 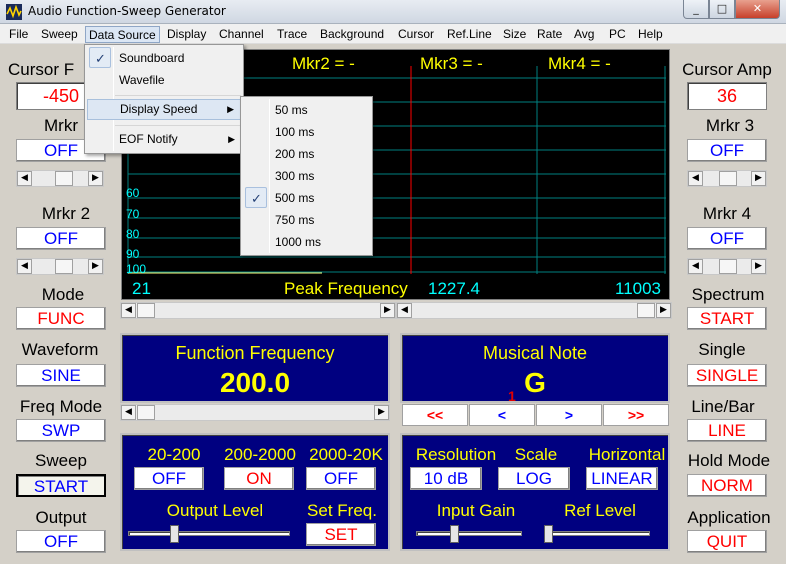 What do you see at coordinates (292, 34) in the screenshot?
I see `menu-trace: Trace` at bounding box center [292, 34].